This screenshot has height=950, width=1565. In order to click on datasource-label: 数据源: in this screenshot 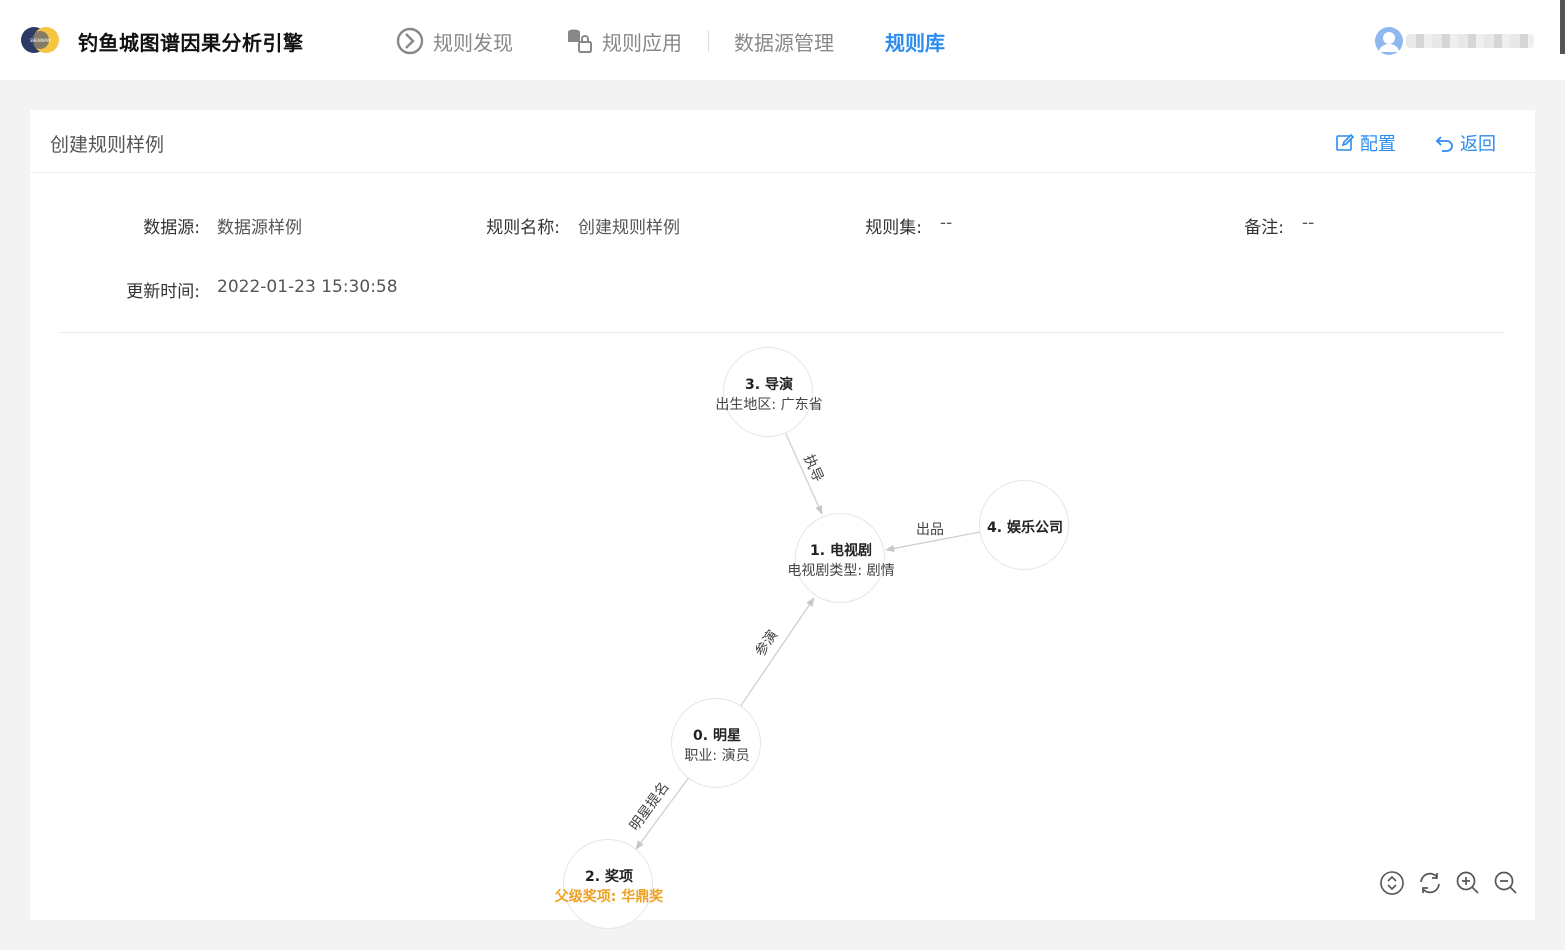, I will do `click(171, 228)`.